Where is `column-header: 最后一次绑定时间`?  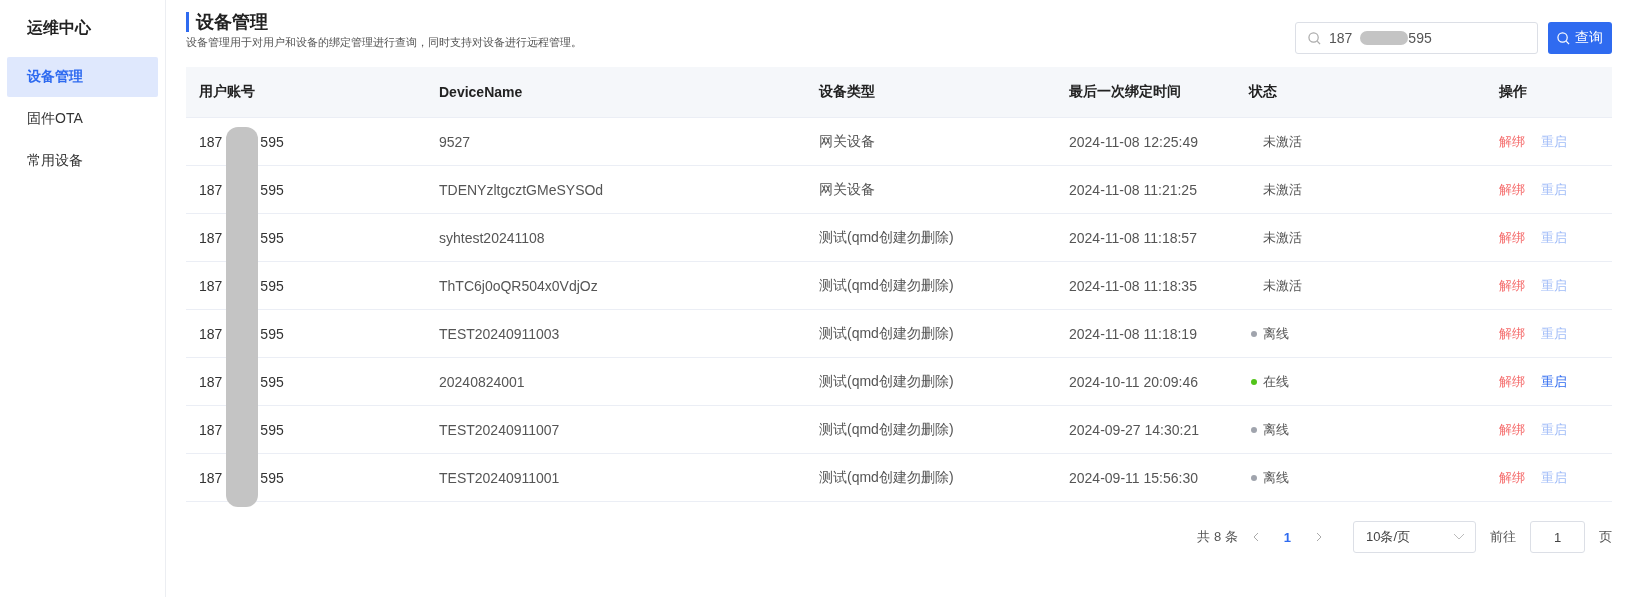
column-header: 最后一次绑定时间 is located at coordinates (1125, 92).